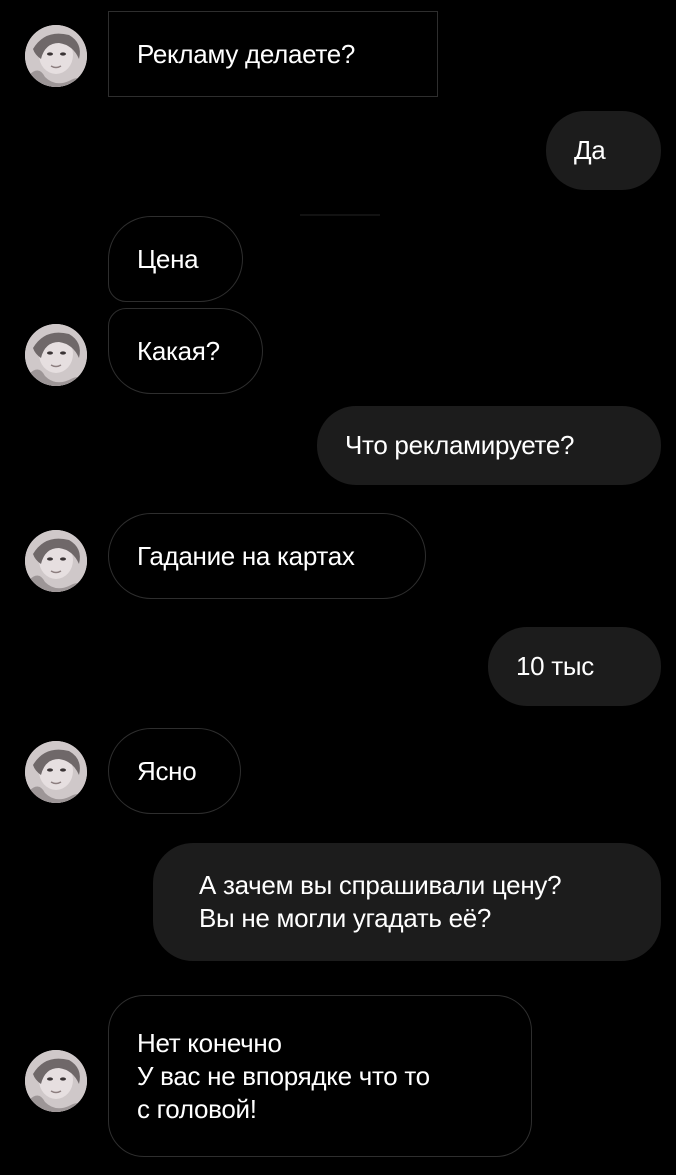 This screenshot has height=1175, width=676. I want to click on message-bubble-outgoing: Что рекламируете?, so click(489, 445).